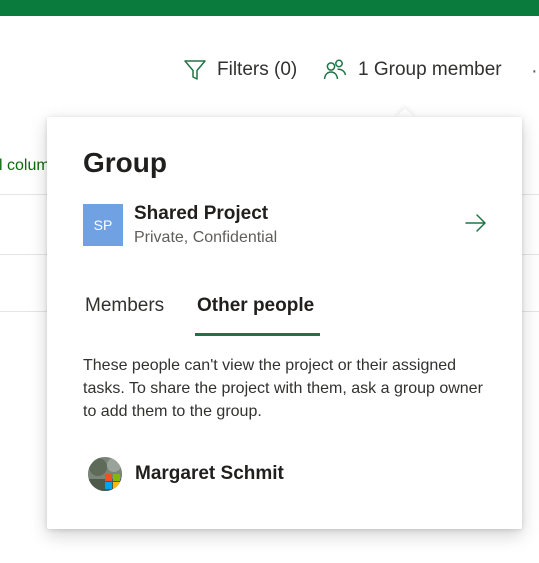 The height and width of the screenshot is (563, 539). Describe the element at coordinates (257, 334) in the screenshot. I see `selected-tab-indicator` at that location.